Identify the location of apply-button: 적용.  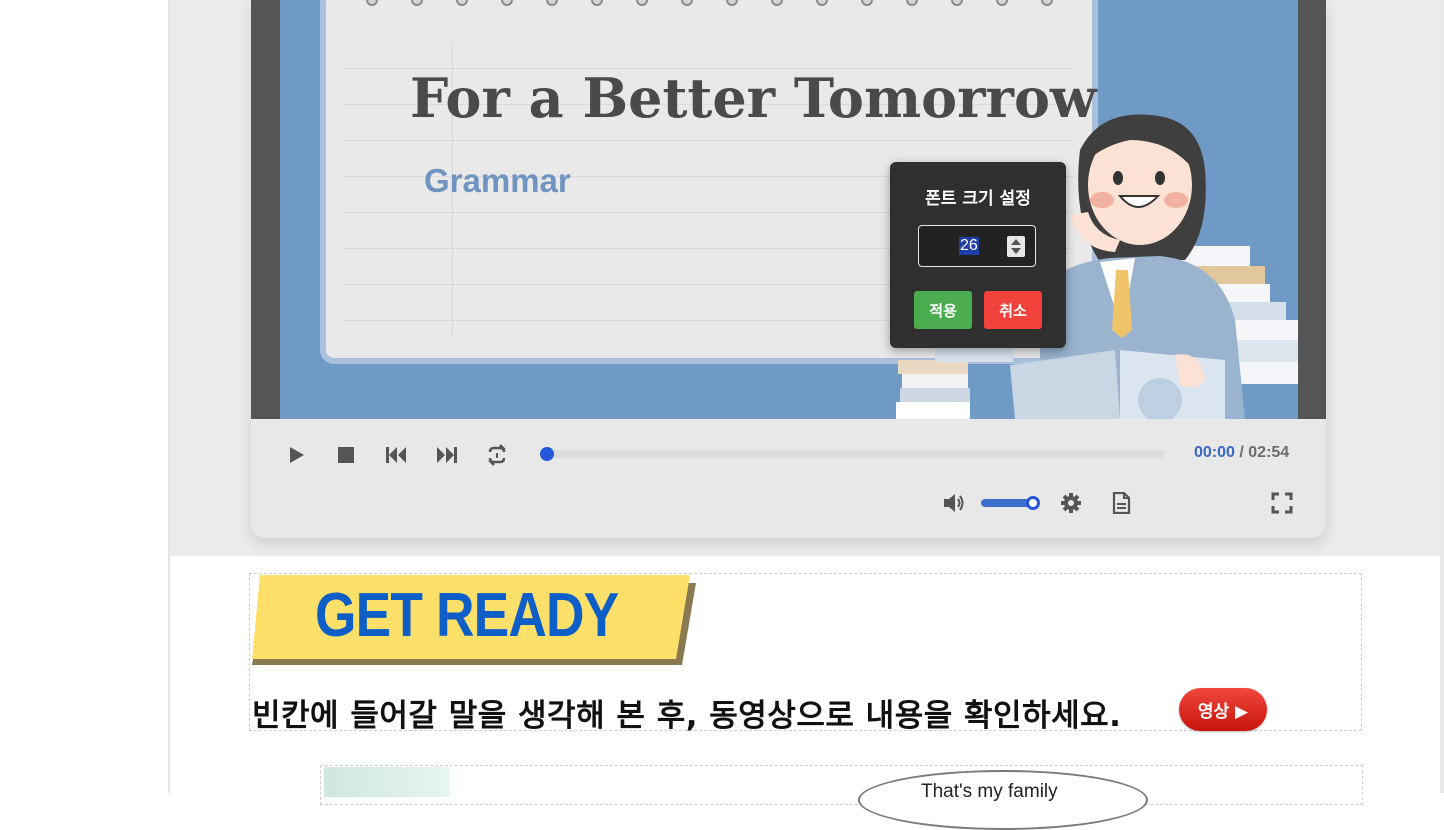
(943, 310).